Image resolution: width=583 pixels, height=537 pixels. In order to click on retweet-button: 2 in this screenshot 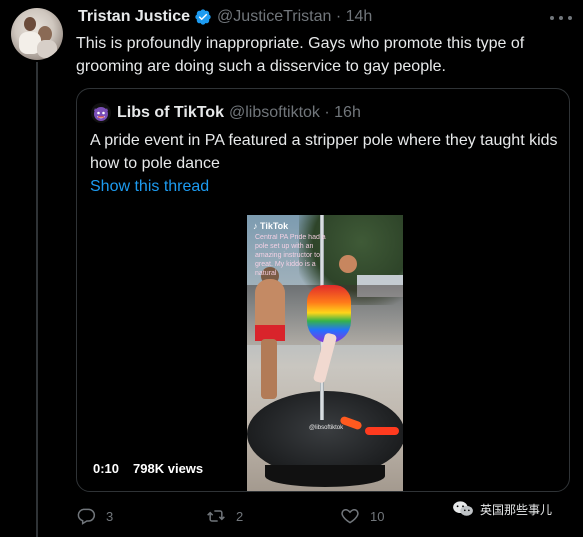, I will do `click(224, 516)`.